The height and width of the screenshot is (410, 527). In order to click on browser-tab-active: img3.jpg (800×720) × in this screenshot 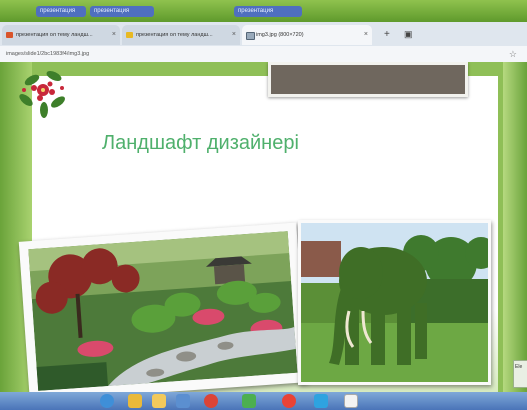, I will do `click(307, 35)`.